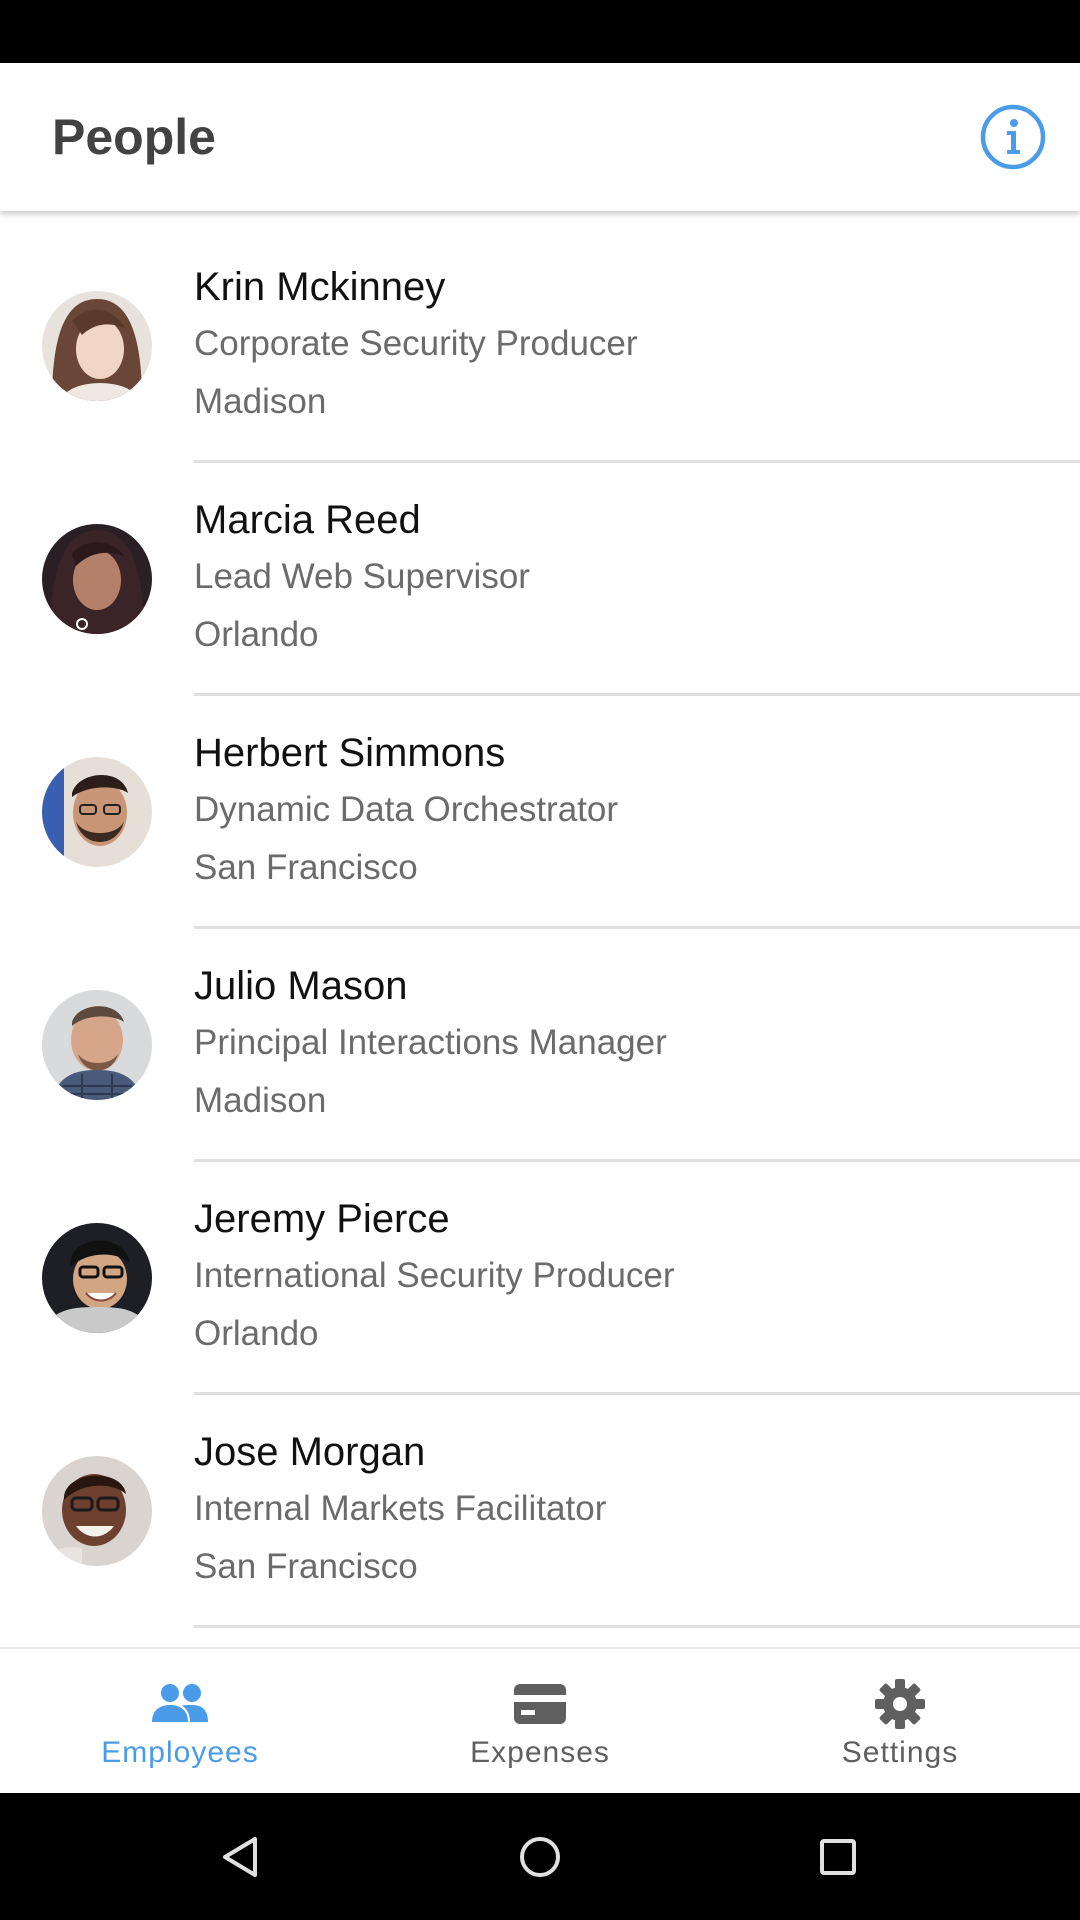 The height and width of the screenshot is (1920, 1080). What do you see at coordinates (362, 576) in the screenshot?
I see `person-title: Lead Web Supervisor` at bounding box center [362, 576].